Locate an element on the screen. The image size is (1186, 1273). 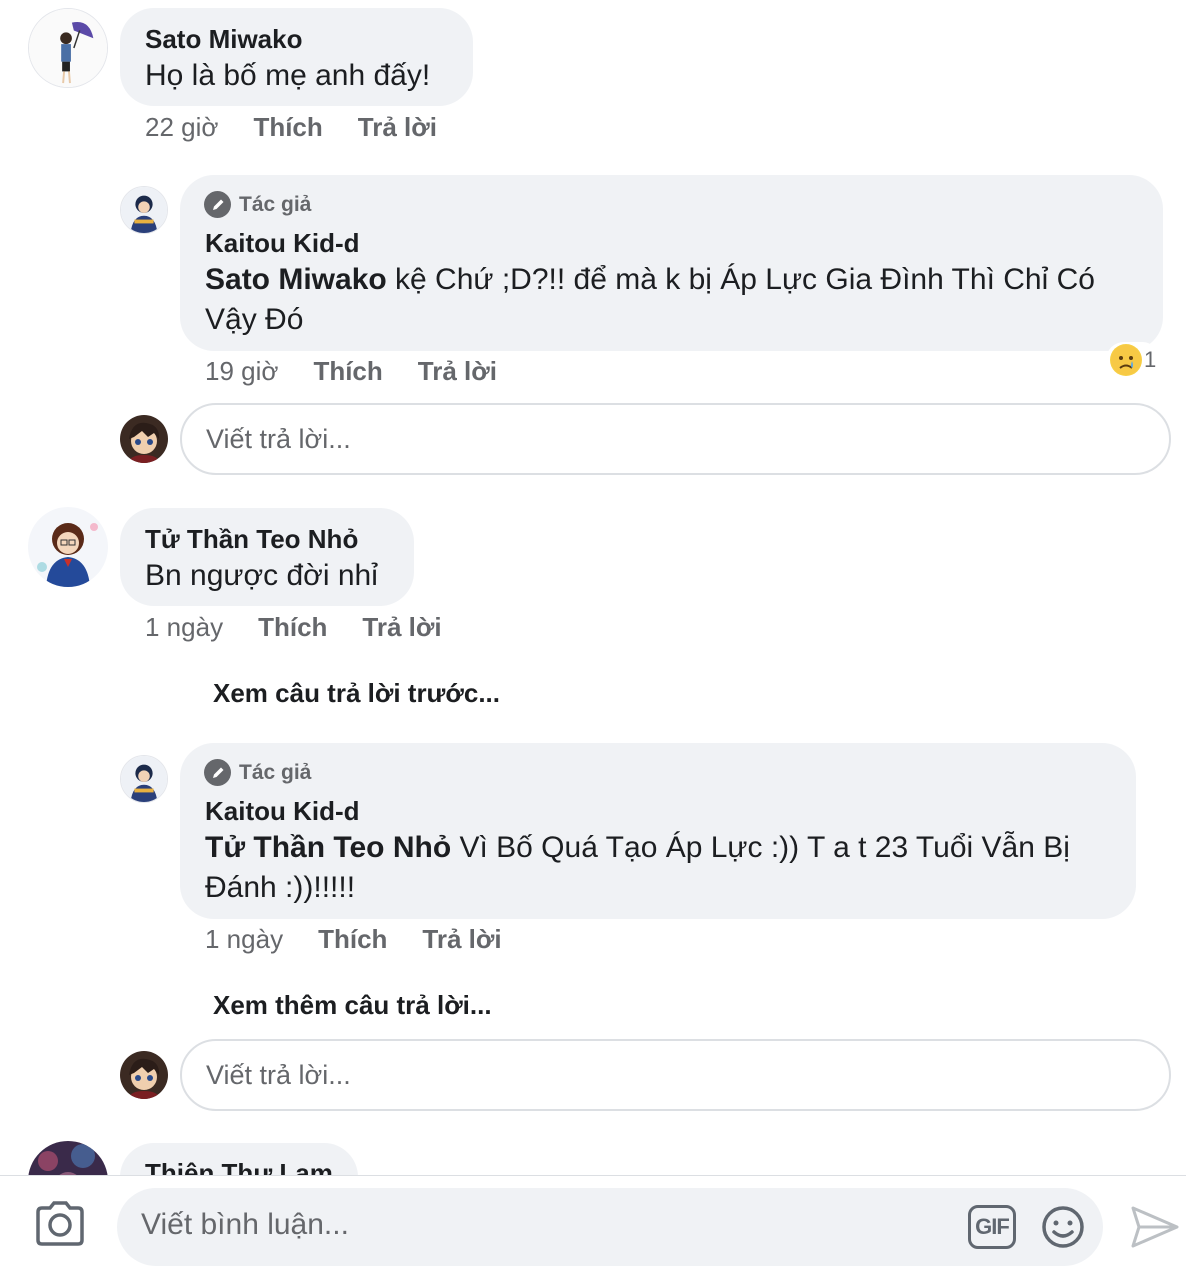
comment-time: 19 giờ is located at coordinates (241, 371).